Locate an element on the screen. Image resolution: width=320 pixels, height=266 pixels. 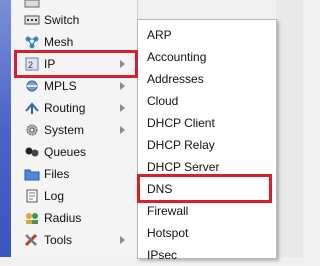
mesh-icon is located at coordinates (32, 42).